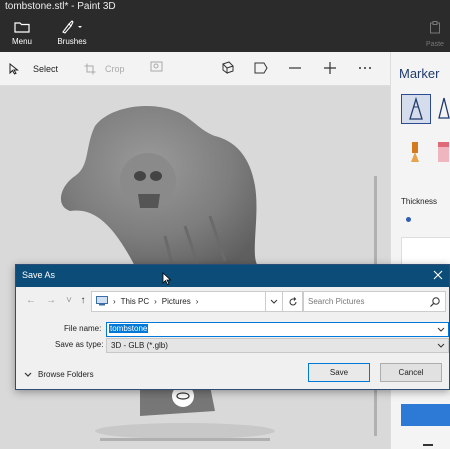 This screenshot has height=449, width=450. What do you see at coordinates (22, 28) in the screenshot?
I see `folder-icon` at bounding box center [22, 28].